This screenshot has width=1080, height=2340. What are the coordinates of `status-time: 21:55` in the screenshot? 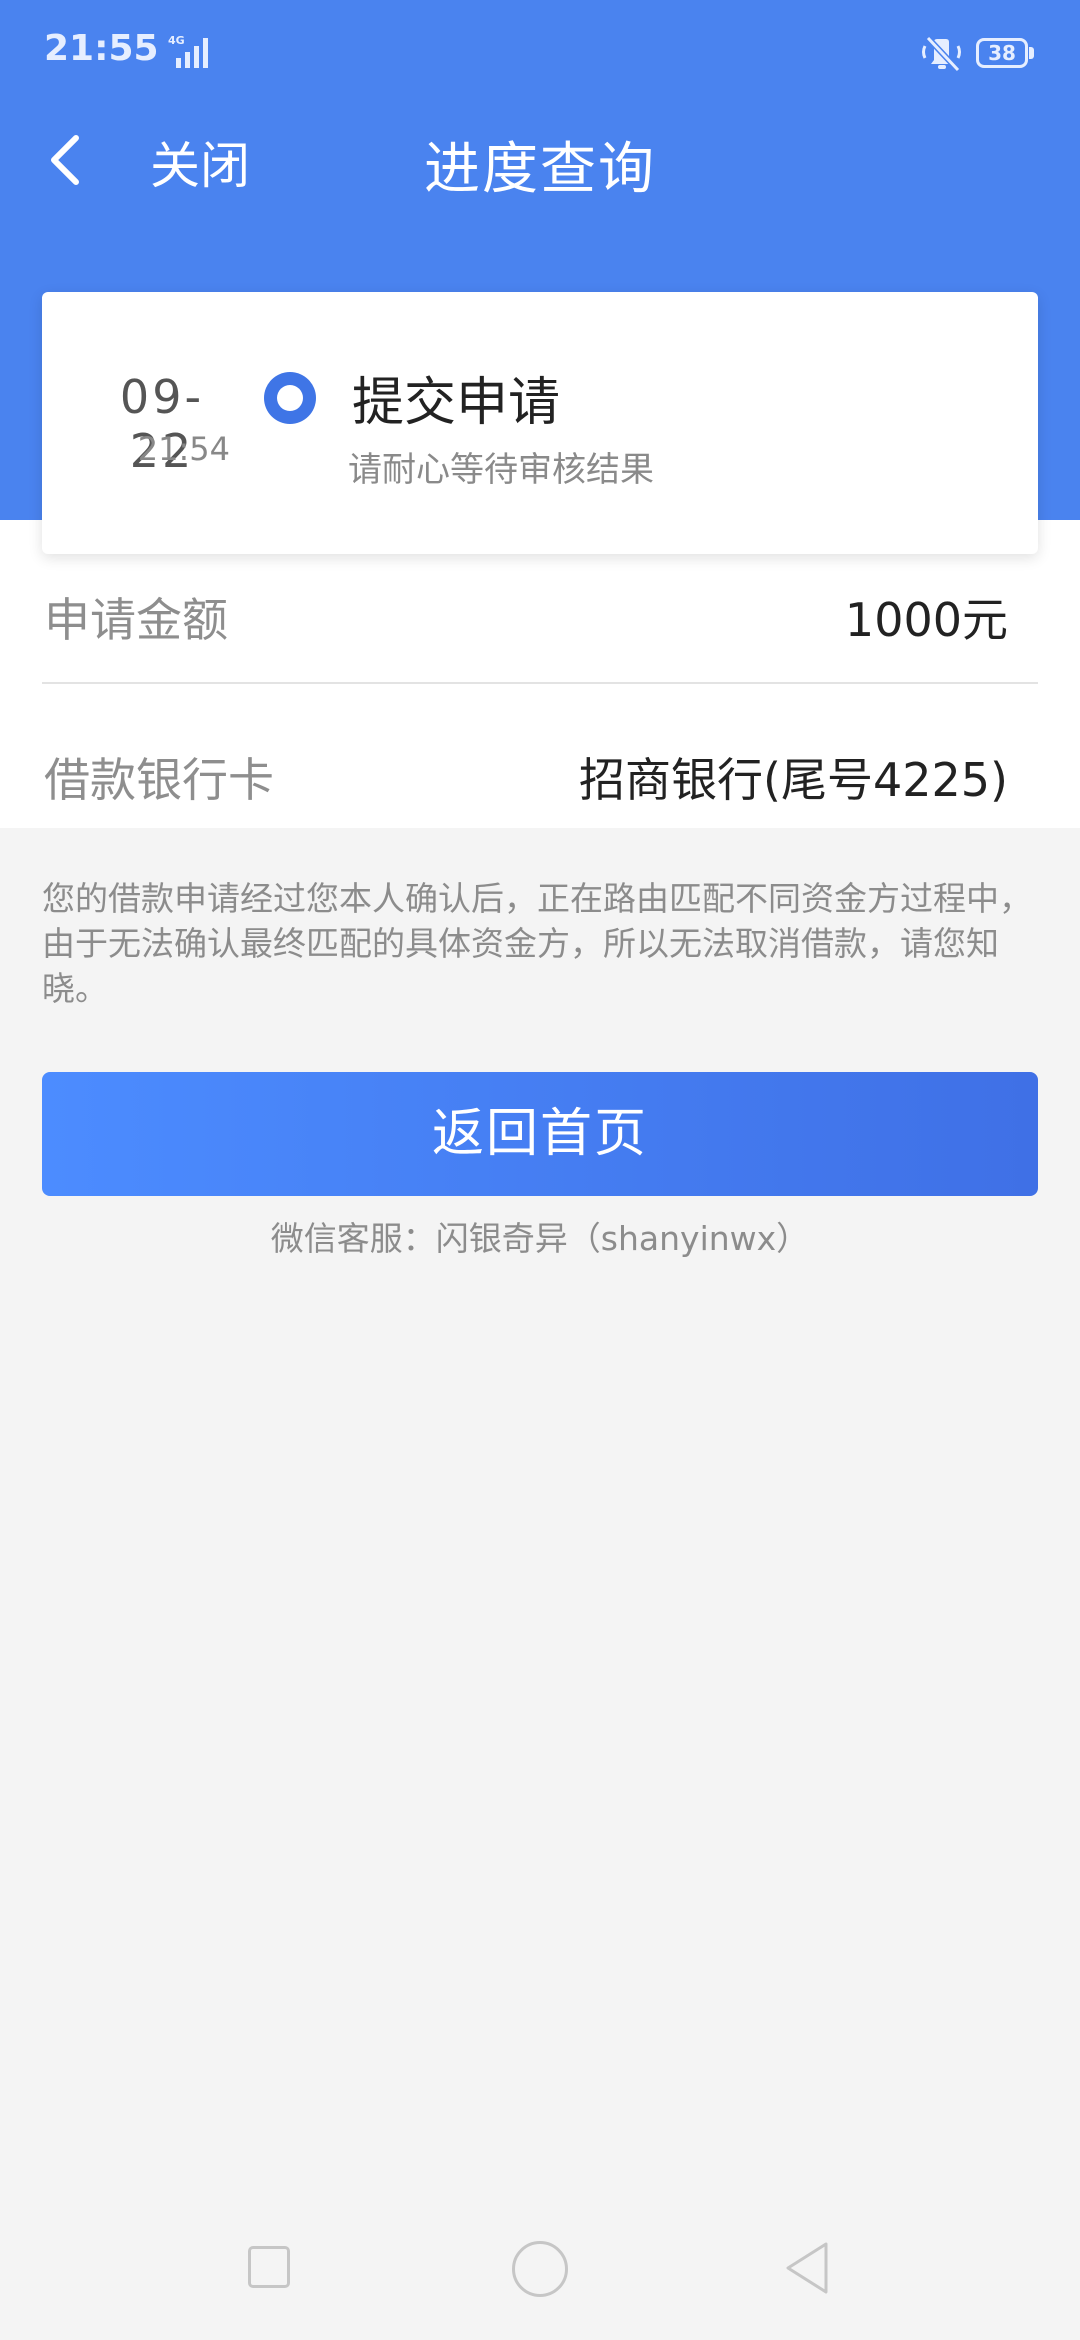 It's located at (101, 48).